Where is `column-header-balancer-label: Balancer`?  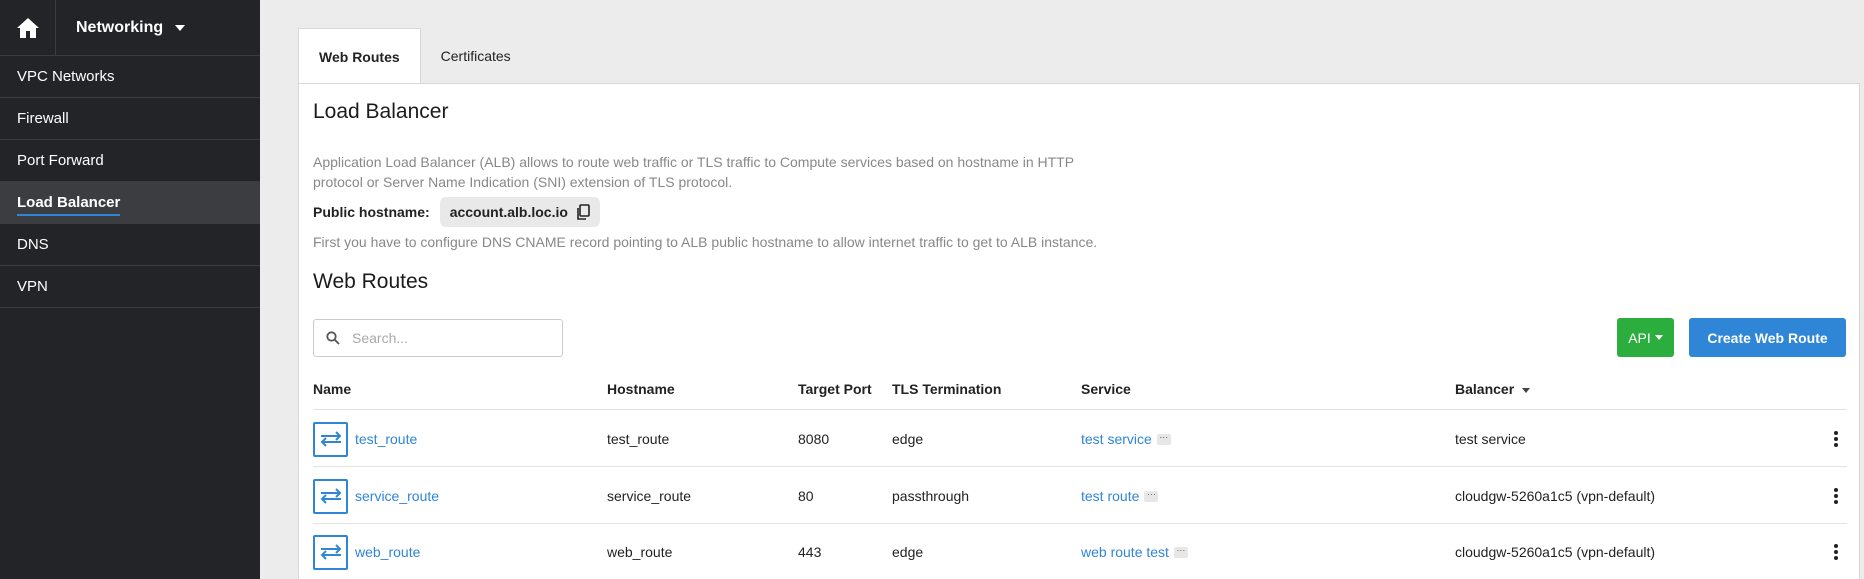 column-header-balancer-label: Balancer is located at coordinates (1485, 389).